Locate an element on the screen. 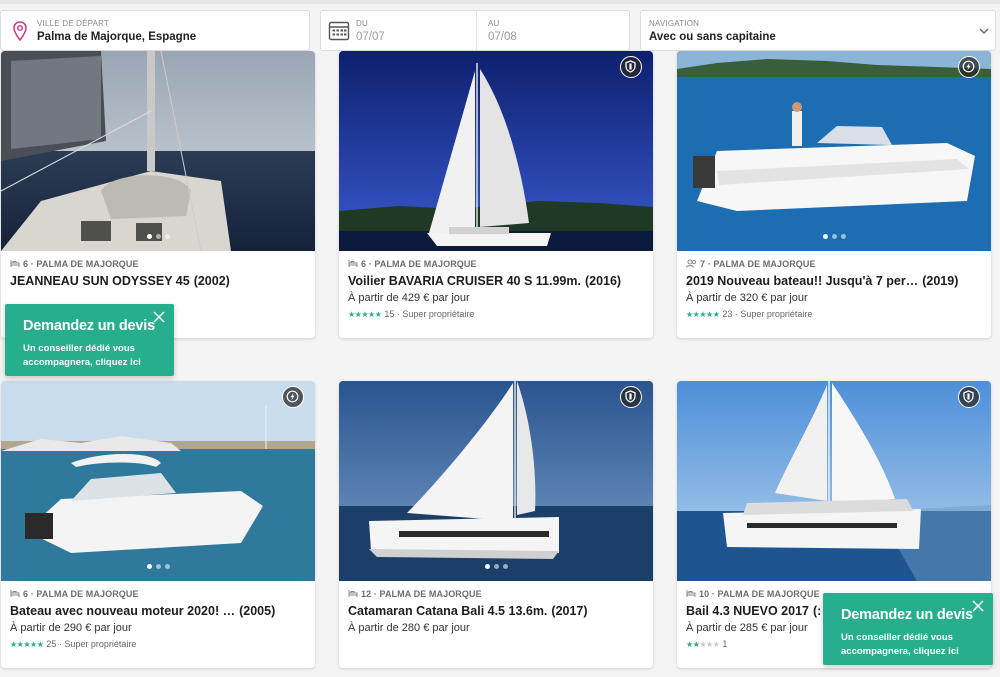  listing-title: Bateau avec nouveau moteur 2020! … (2005) is located at coordinates (158, 611).